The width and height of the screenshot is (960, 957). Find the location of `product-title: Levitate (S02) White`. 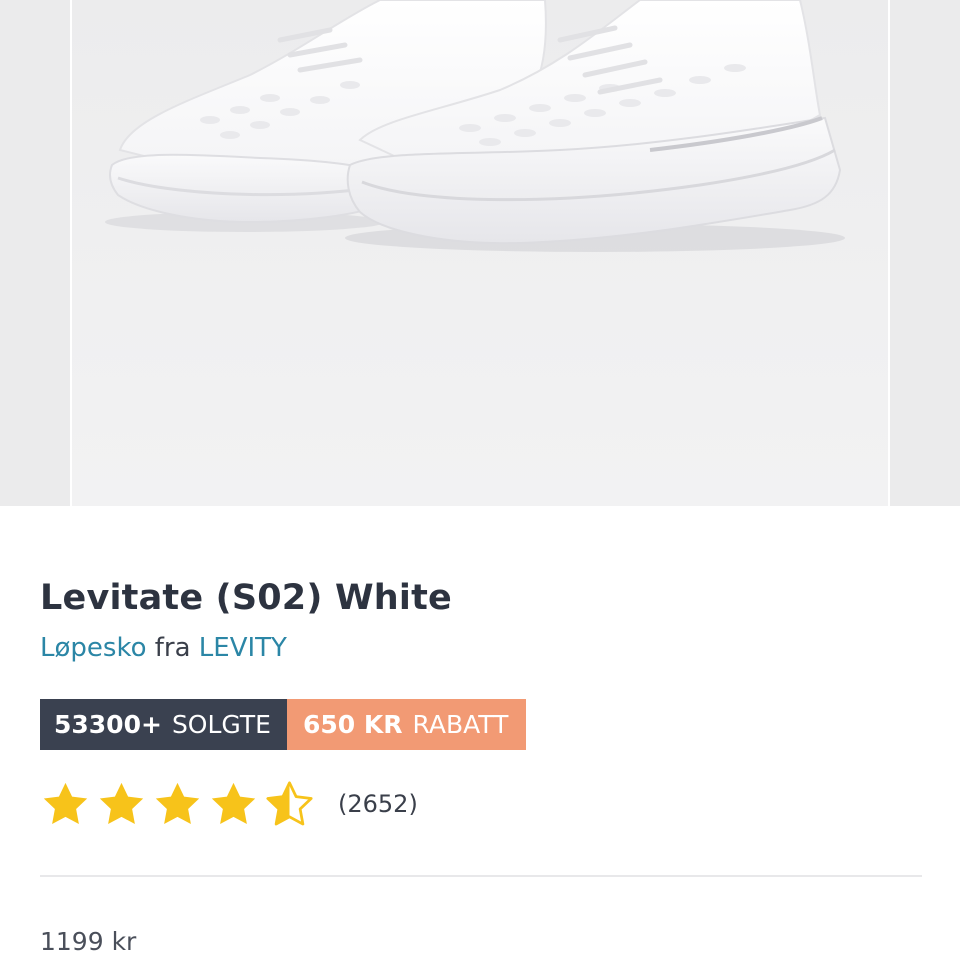

product-title: Levitate (S02) White is located at coordinates (246, 598).